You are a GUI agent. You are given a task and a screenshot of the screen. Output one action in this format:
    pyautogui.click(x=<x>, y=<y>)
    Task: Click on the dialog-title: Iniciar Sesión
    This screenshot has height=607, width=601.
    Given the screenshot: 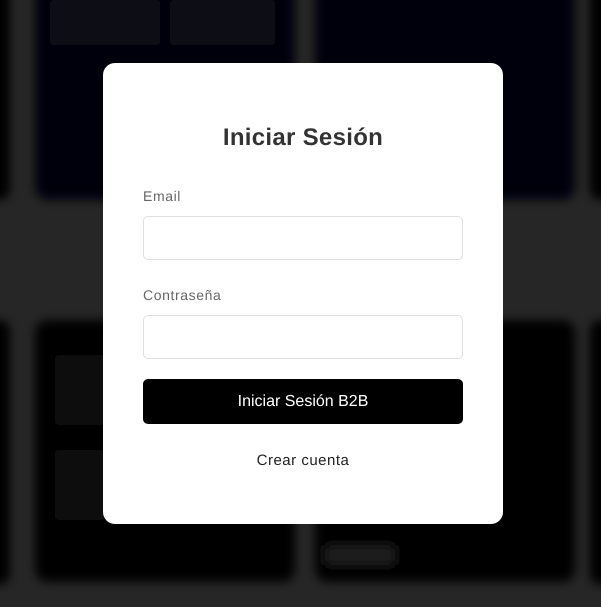 What is the action you would take?
    pyautogui.click(x=303, y=138)
    